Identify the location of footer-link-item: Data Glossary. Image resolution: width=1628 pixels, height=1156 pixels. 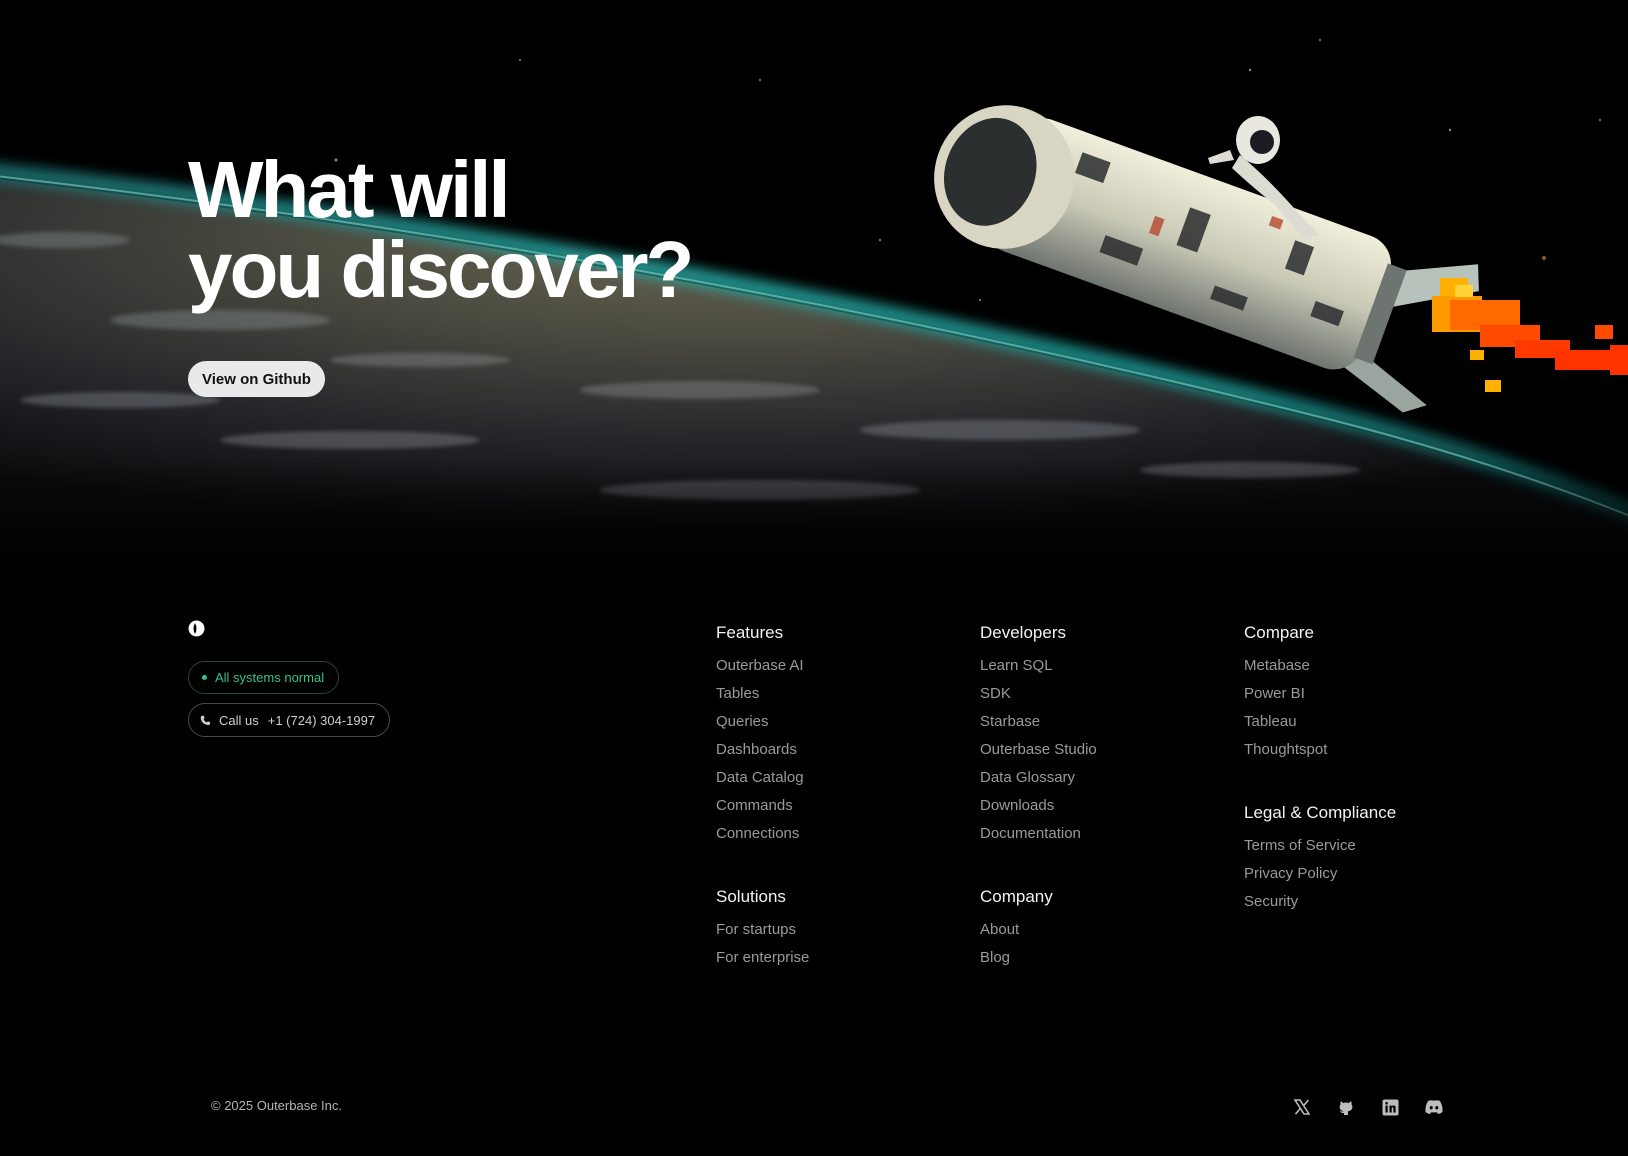
(1038, 782).